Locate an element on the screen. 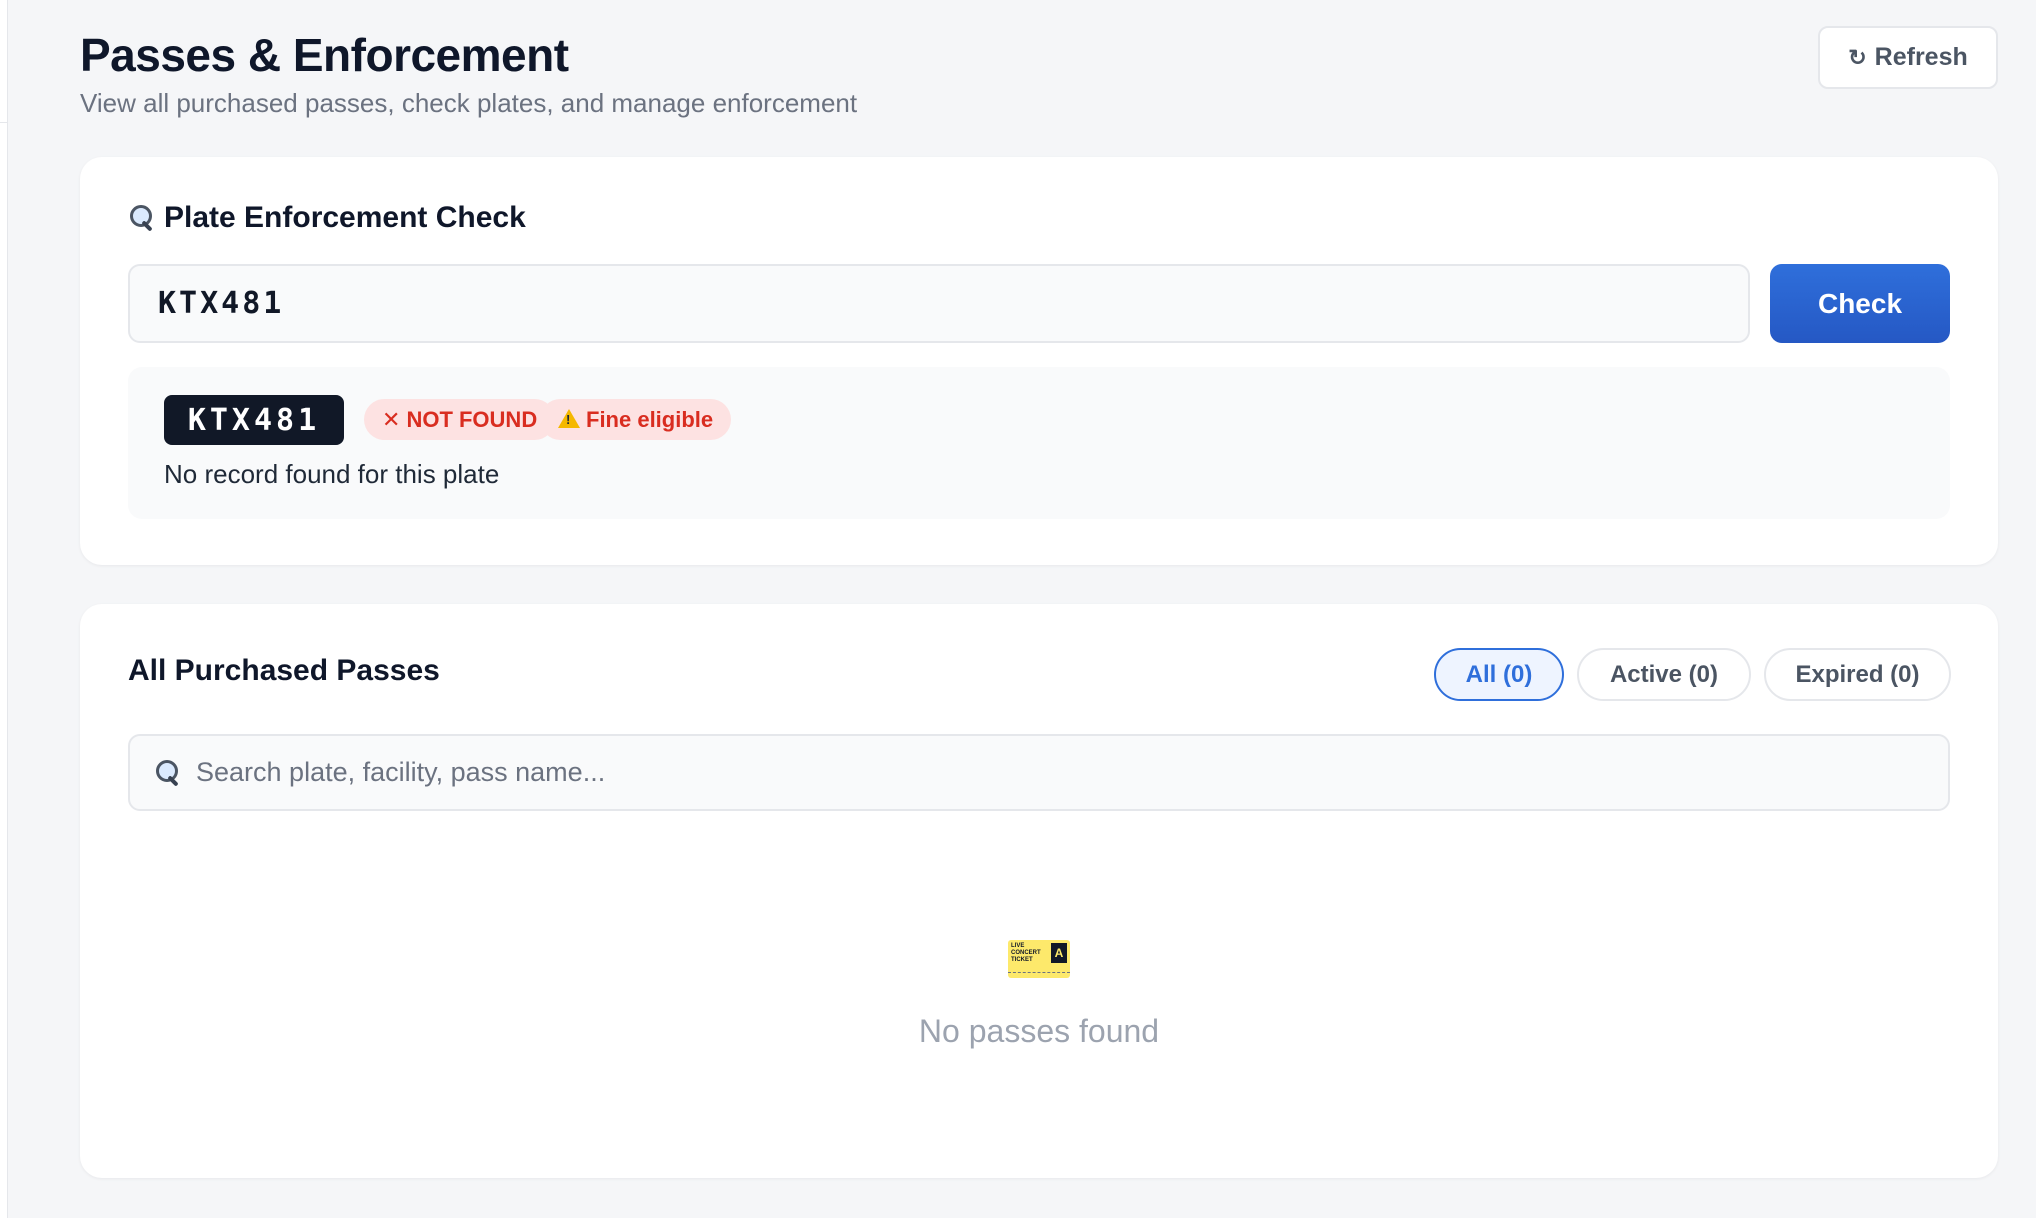 The width and height of the screenshot is (2036, 1218). search-field is located at coordinates (1039, 772).